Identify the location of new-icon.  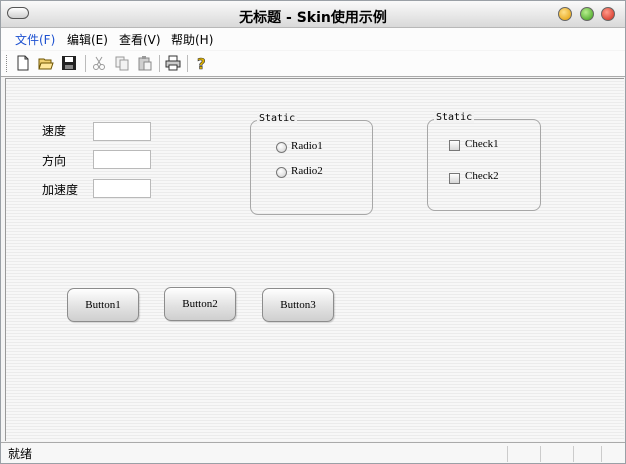
(23, 63).